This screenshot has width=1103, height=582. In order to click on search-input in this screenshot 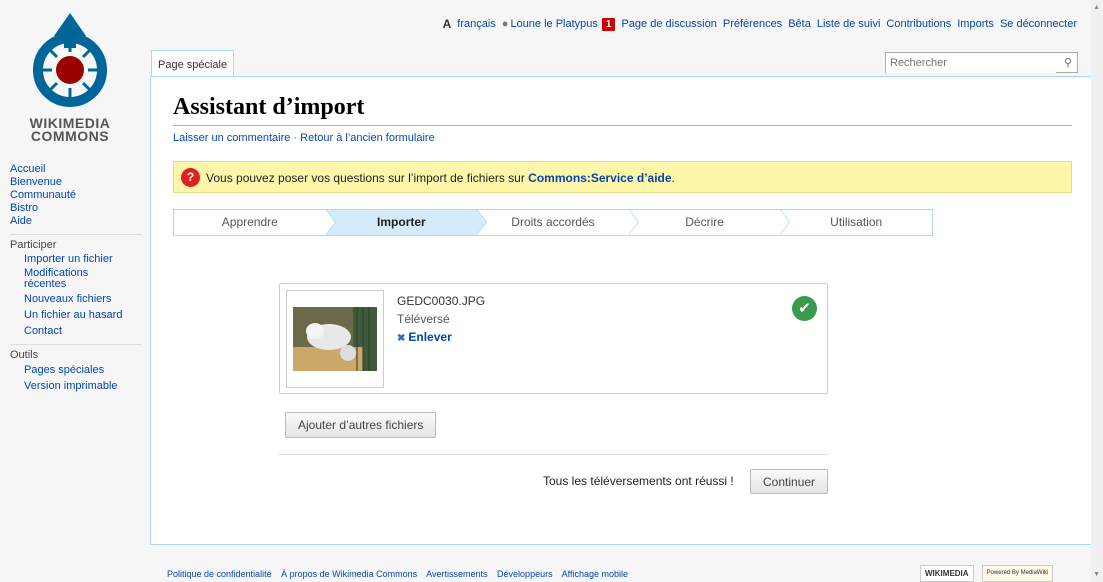, I will do `click(971, 63)`.